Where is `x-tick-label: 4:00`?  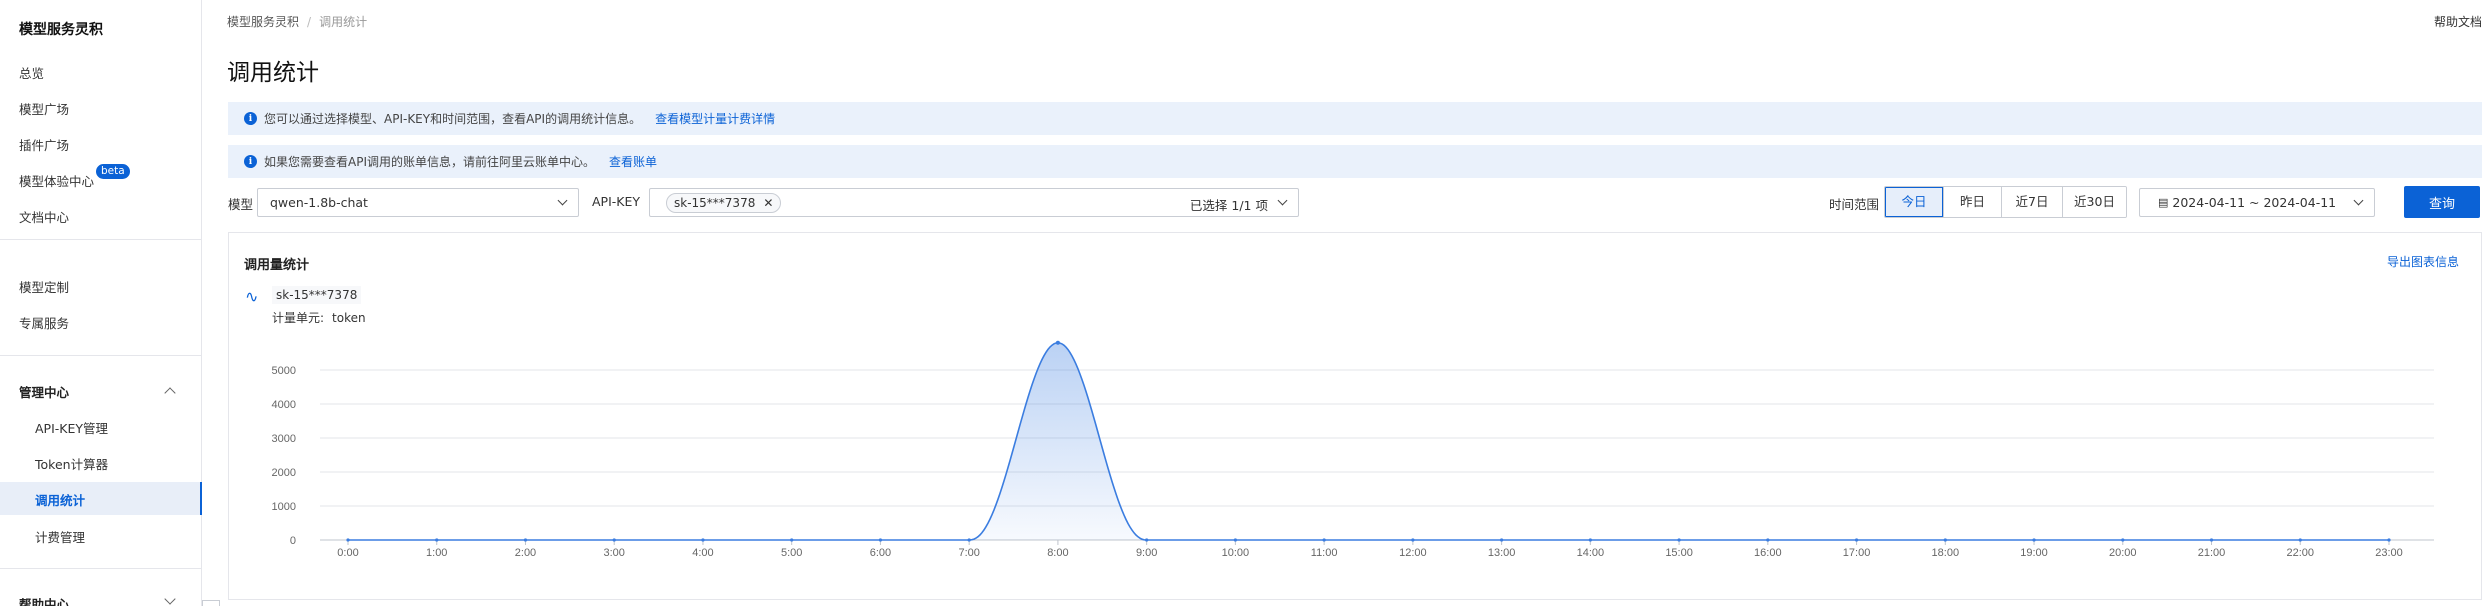 x-tick-label: 4:00 is located at coordinates (702, 553).